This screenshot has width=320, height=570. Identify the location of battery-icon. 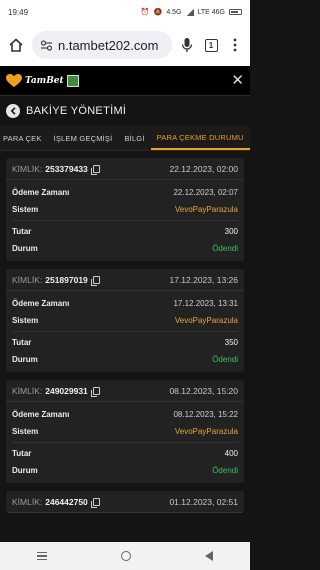
(235, 12).